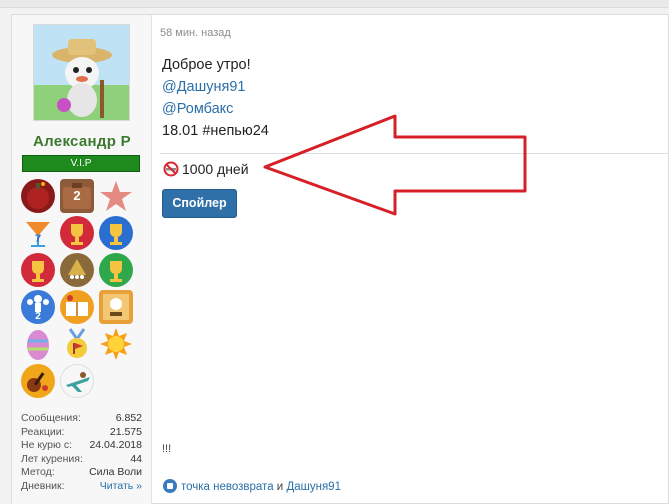  What do you see at coordinates (51, 418) in the screenshot?
I see `stat-label: Сообщения:` at bounding box center [51, 418].